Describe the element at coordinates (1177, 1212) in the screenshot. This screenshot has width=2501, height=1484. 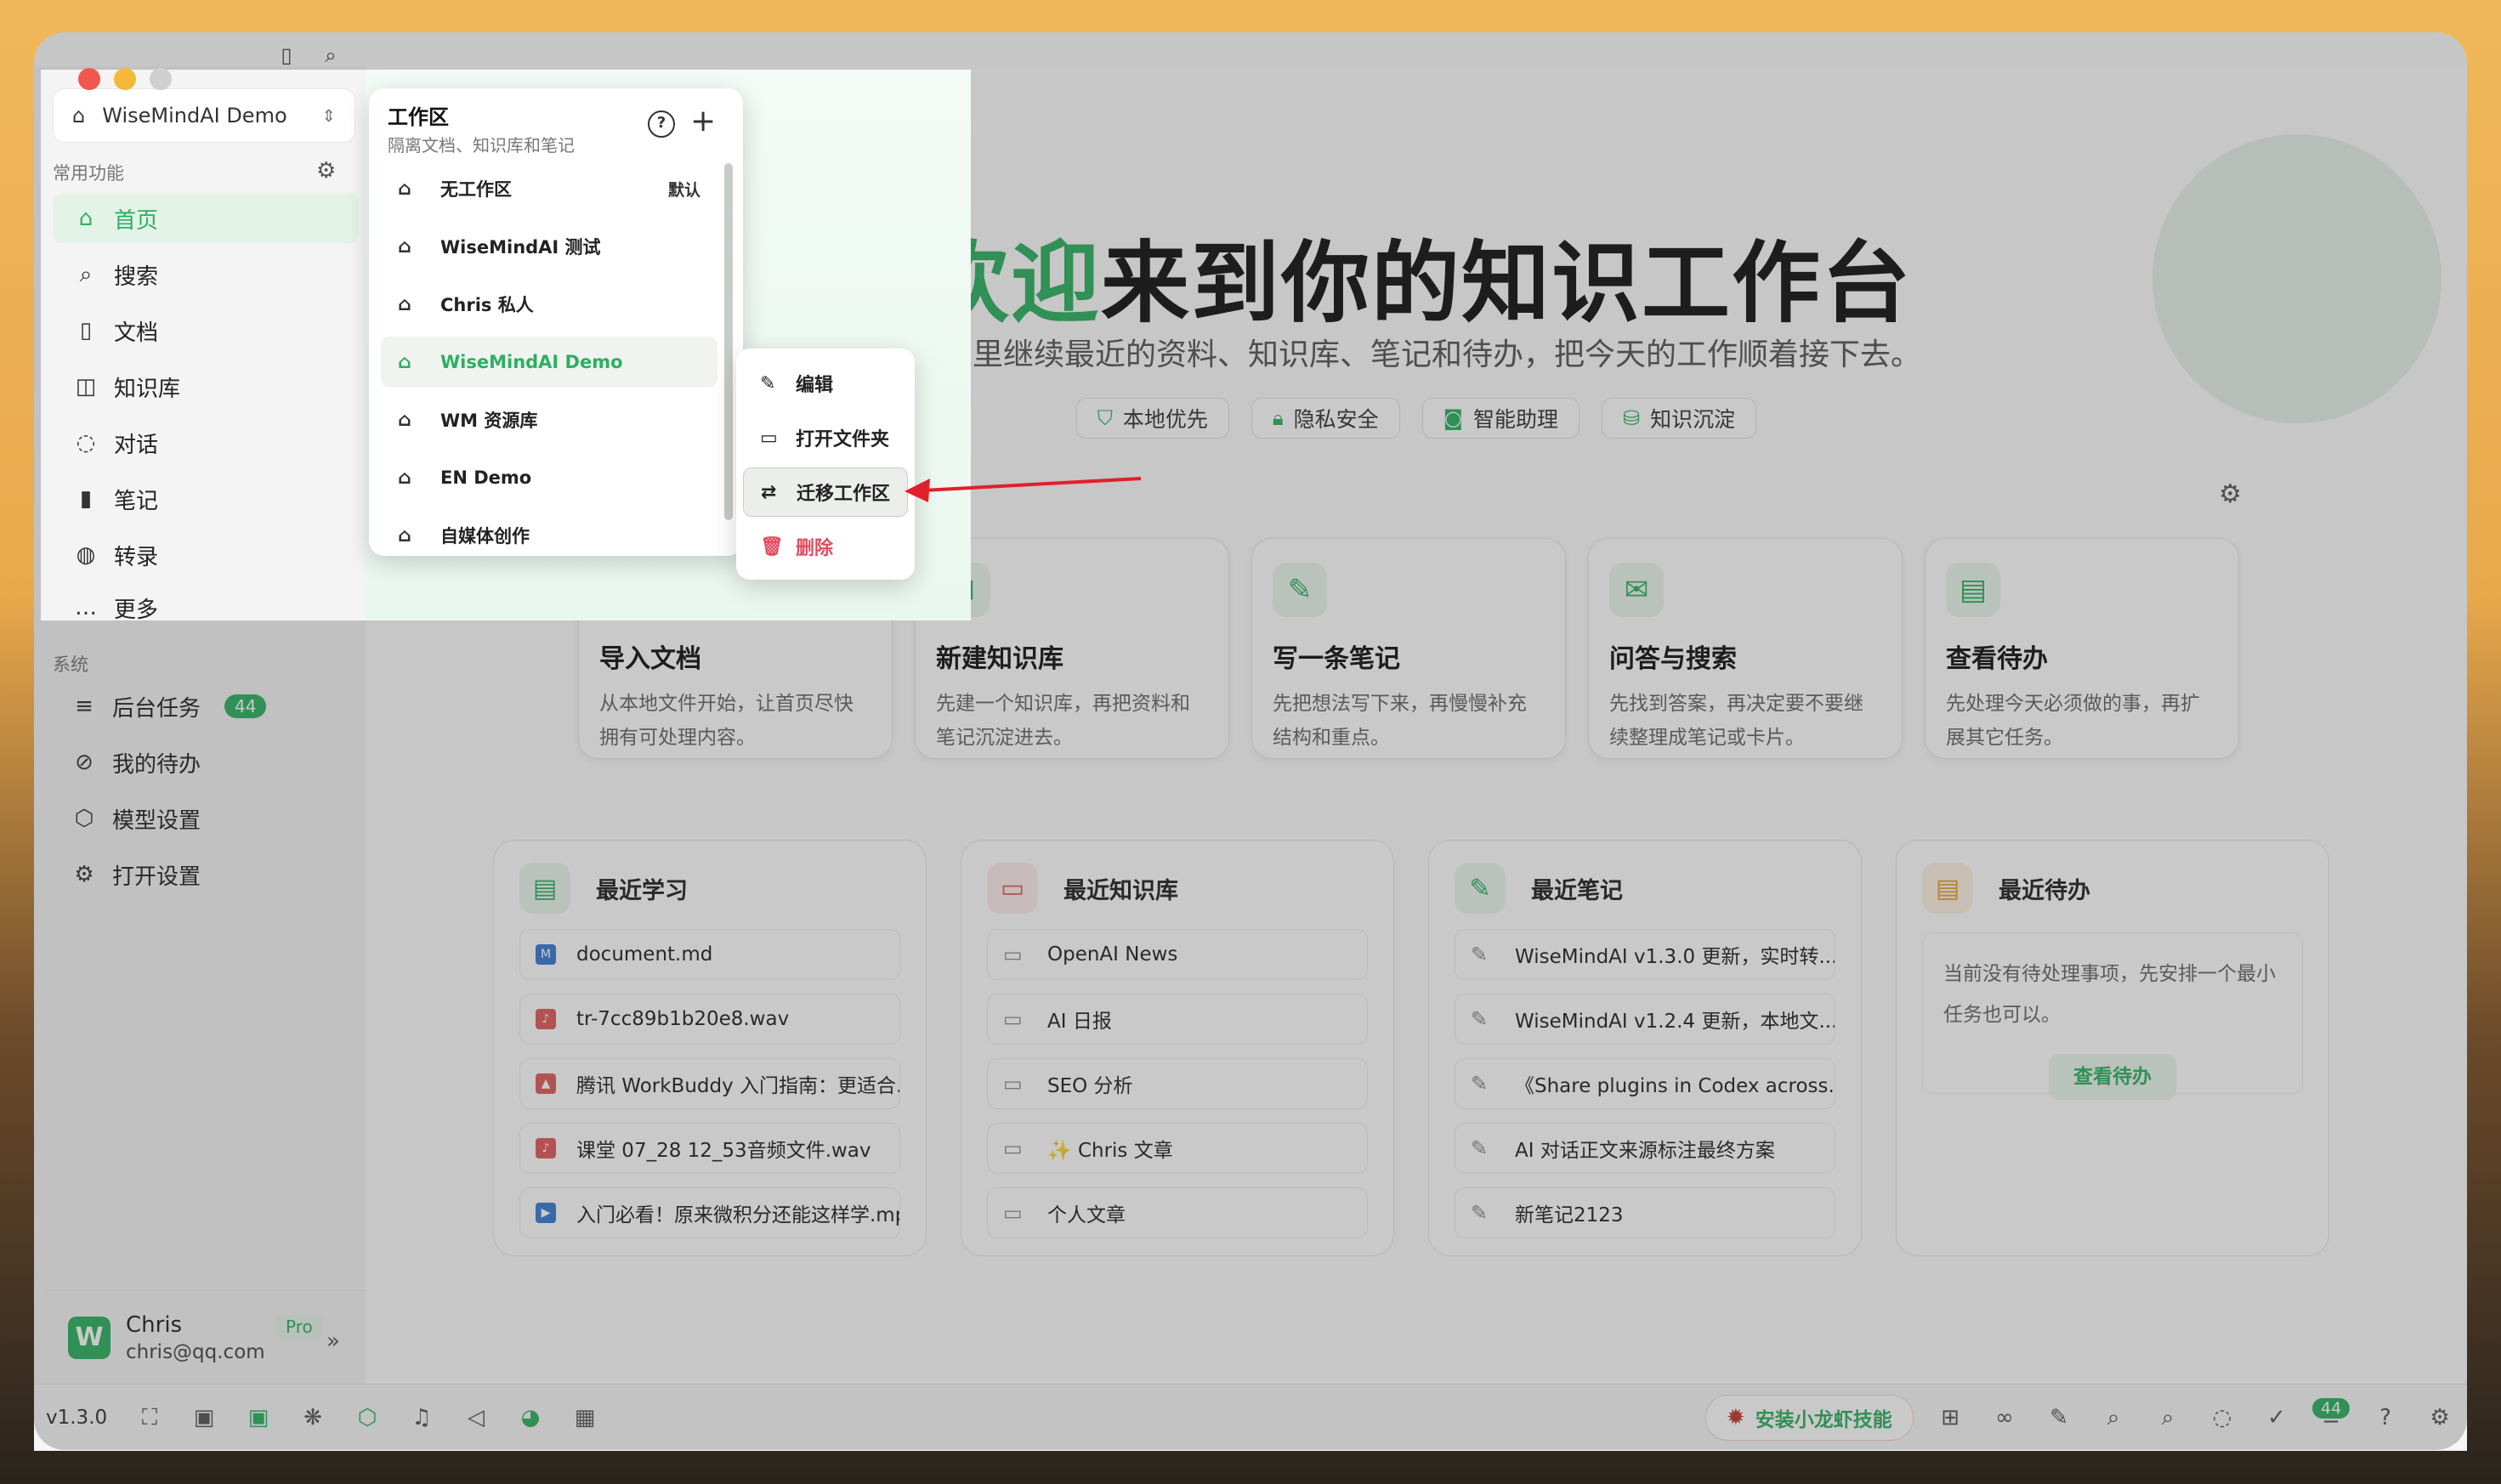
I see `list-item: ▭ 个人文章` at that location.